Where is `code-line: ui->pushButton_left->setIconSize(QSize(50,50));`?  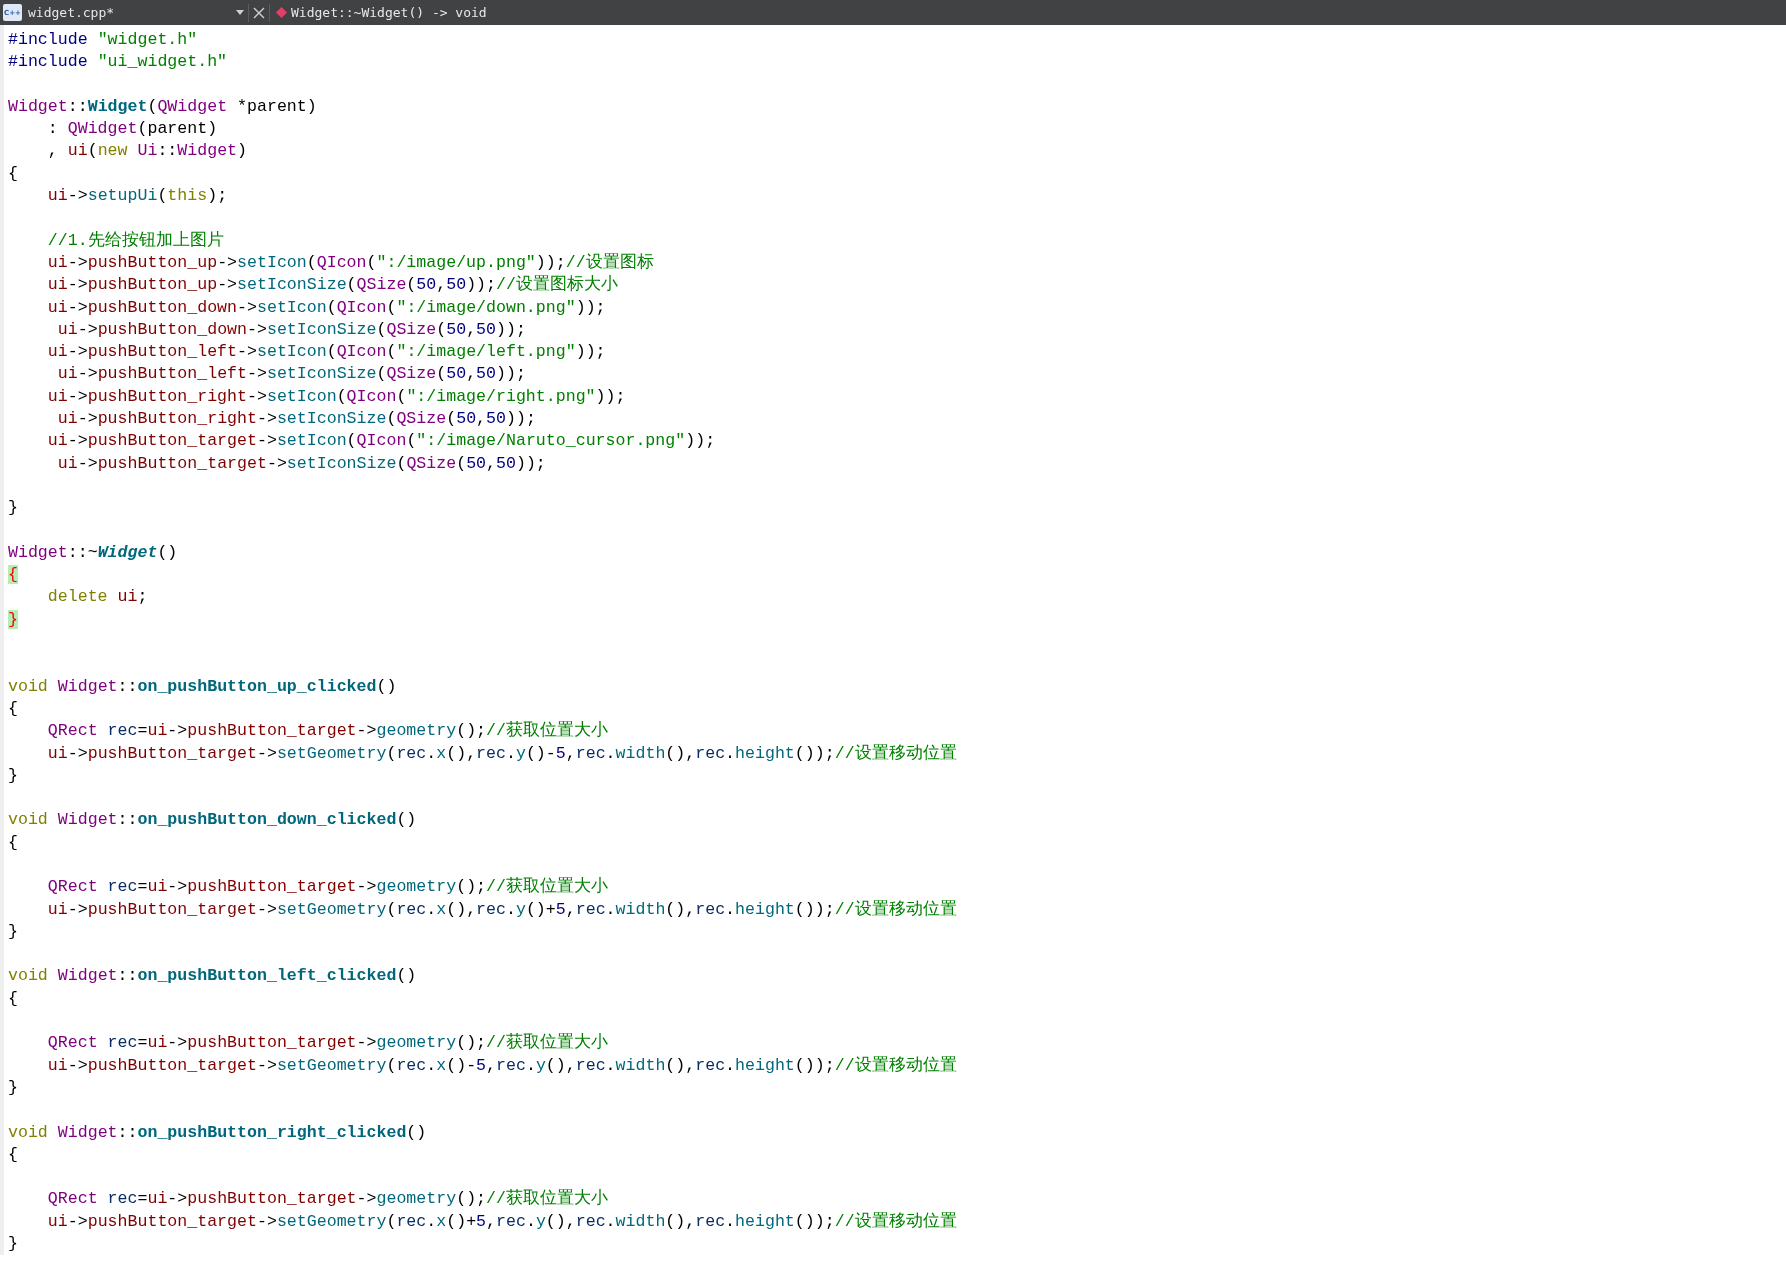
code-line: ui->pushButton_left->setIconSize(QSize(50,50)); is located at coordinates (291, 374).